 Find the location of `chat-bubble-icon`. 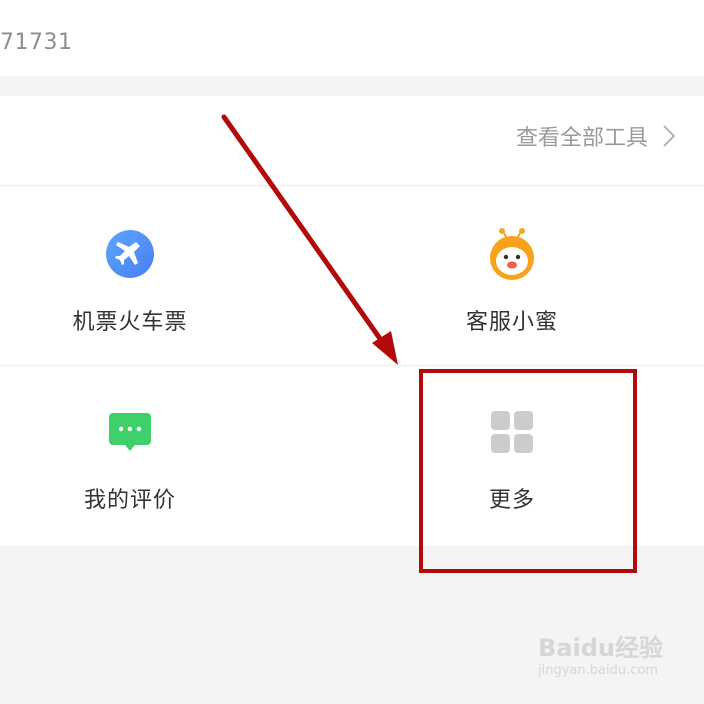

chat-bubble-icon is located at coordinates (130, 432).